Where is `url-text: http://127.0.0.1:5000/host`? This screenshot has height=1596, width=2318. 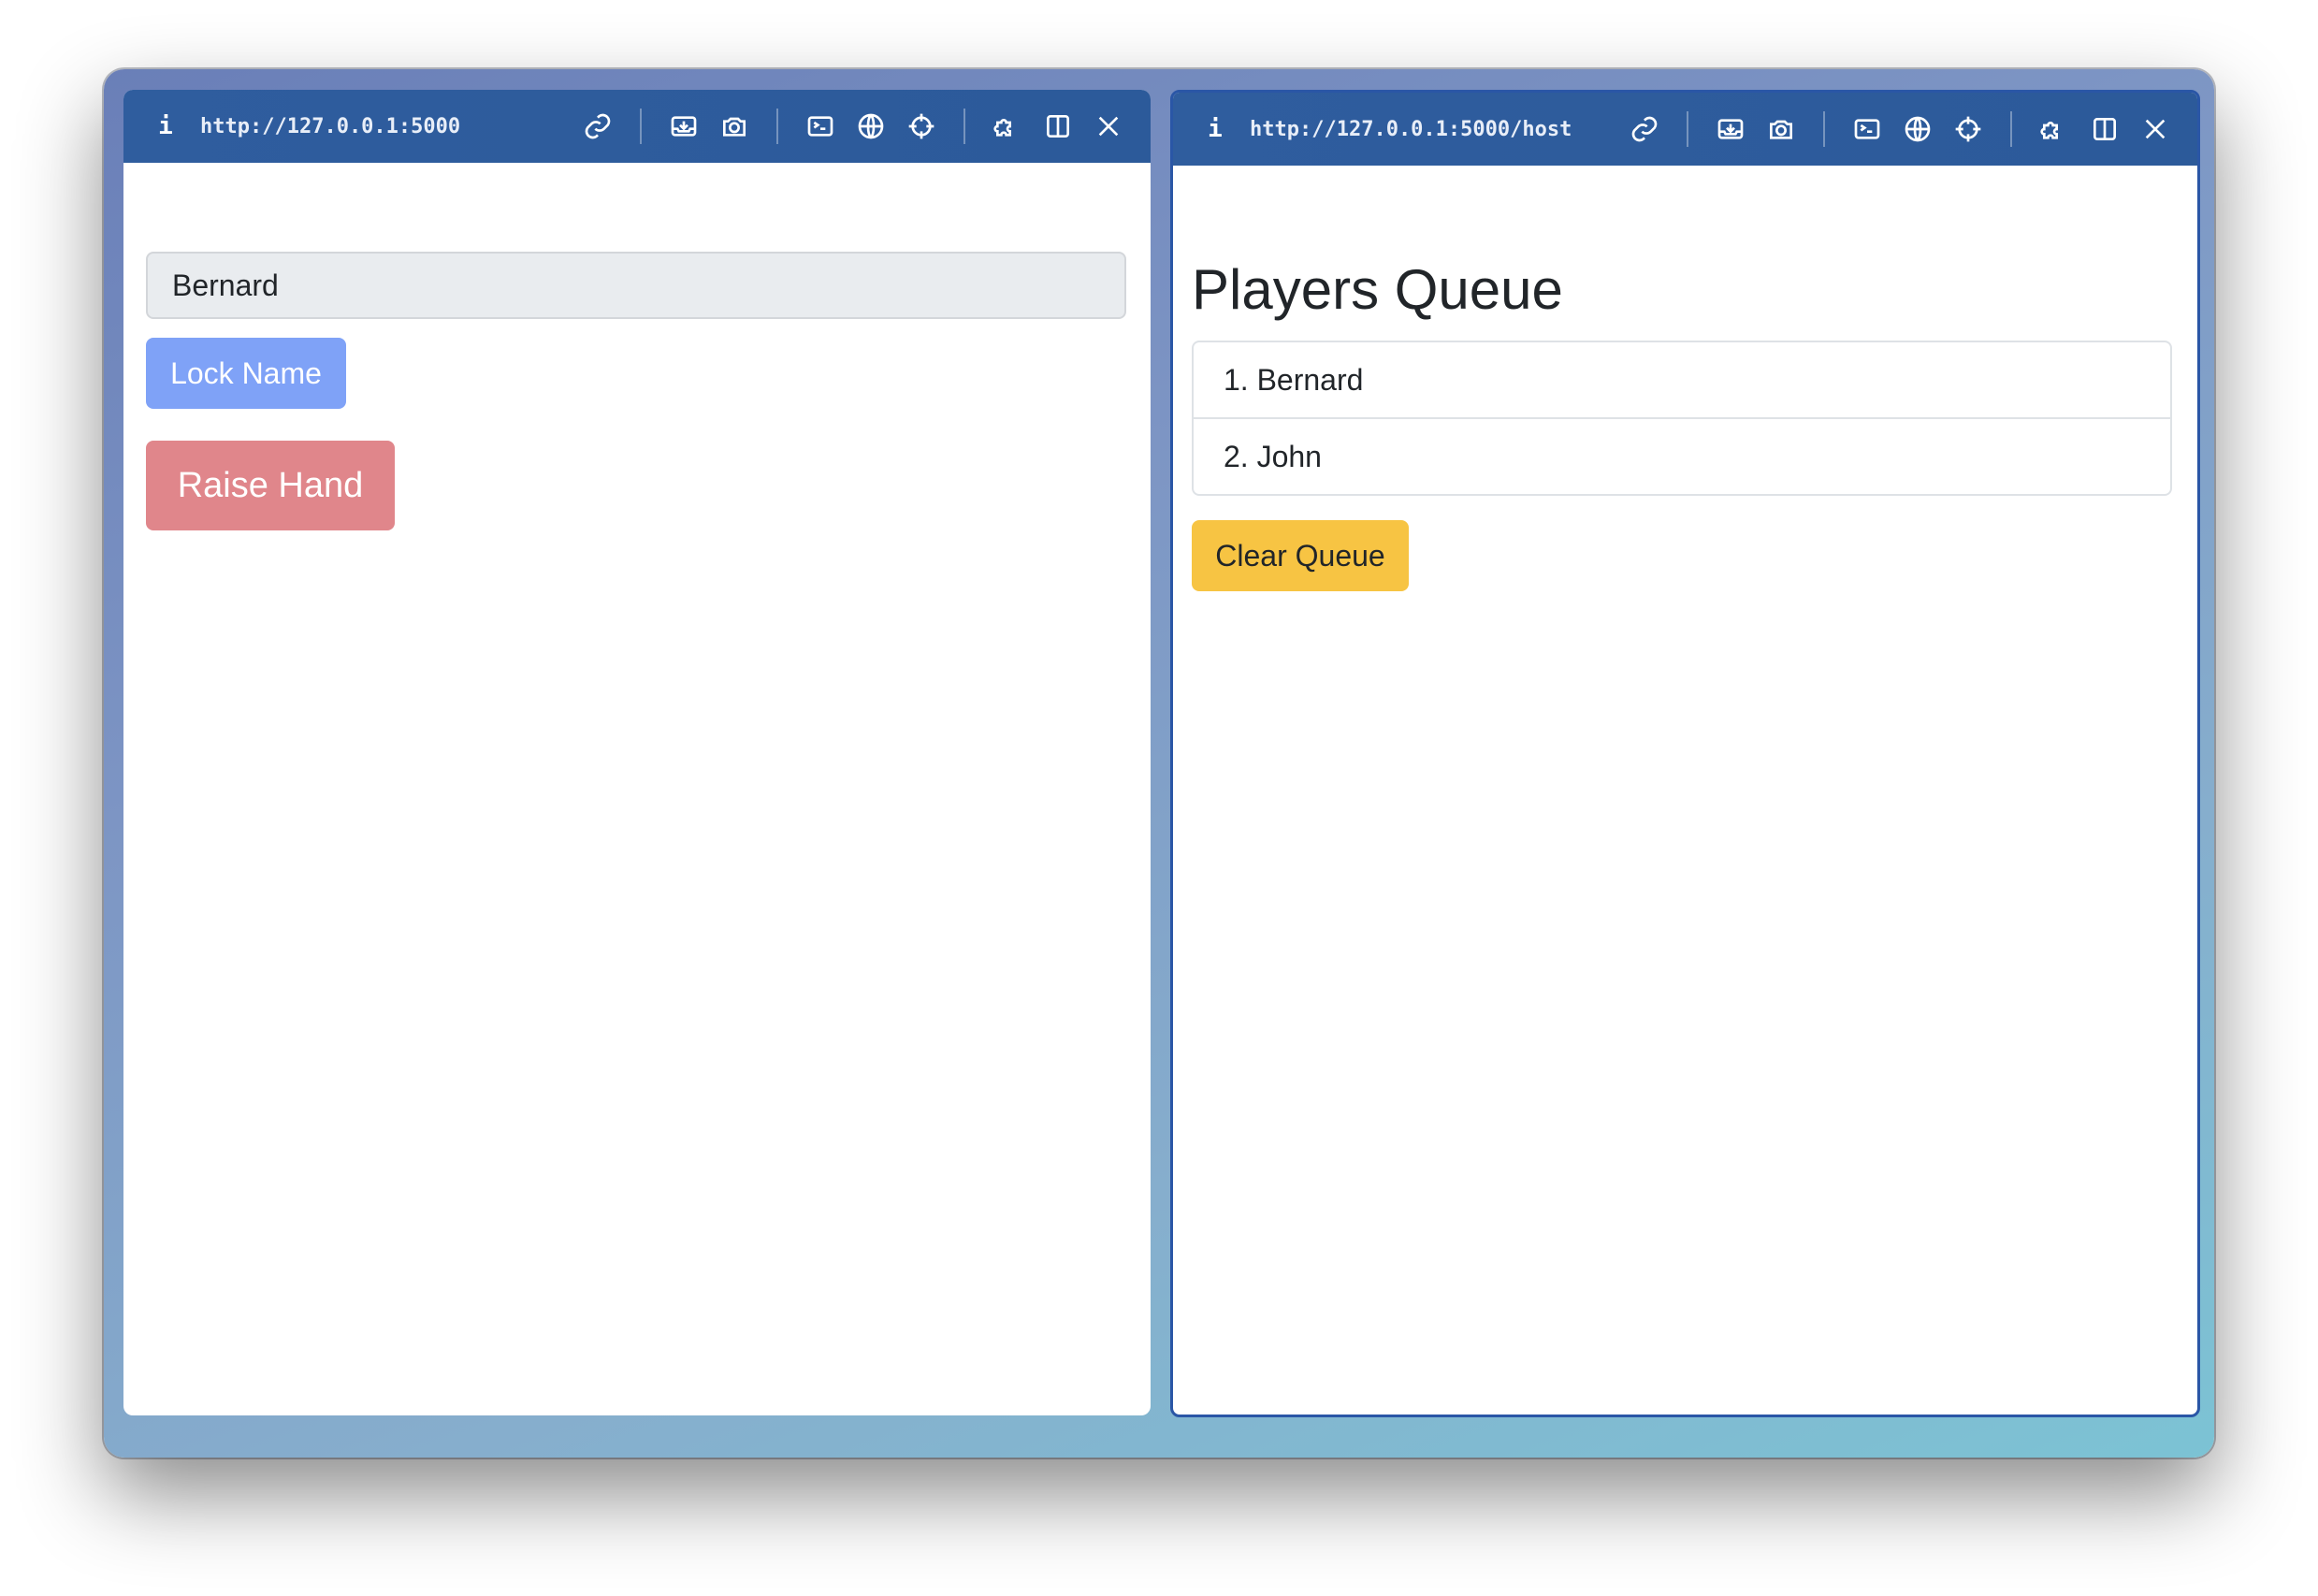
url-text: http://127.0.0.1:5000/host is located at coordinates (1434, 129).